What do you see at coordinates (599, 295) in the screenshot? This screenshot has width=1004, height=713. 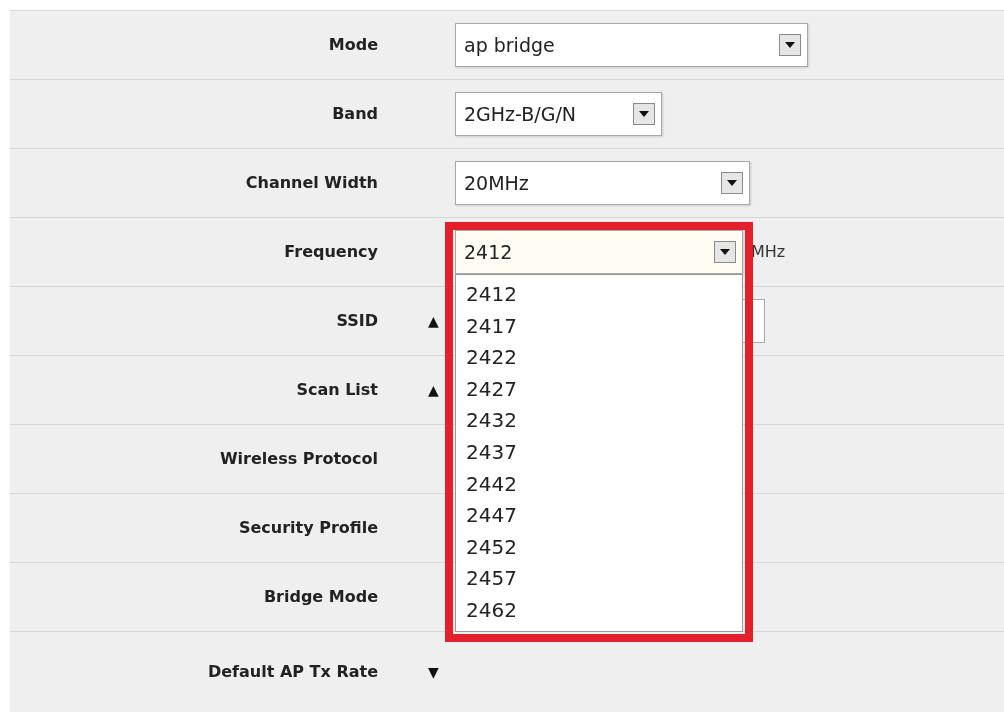 I see `dropdown-option: 2412` at bounding box center [599, 295].